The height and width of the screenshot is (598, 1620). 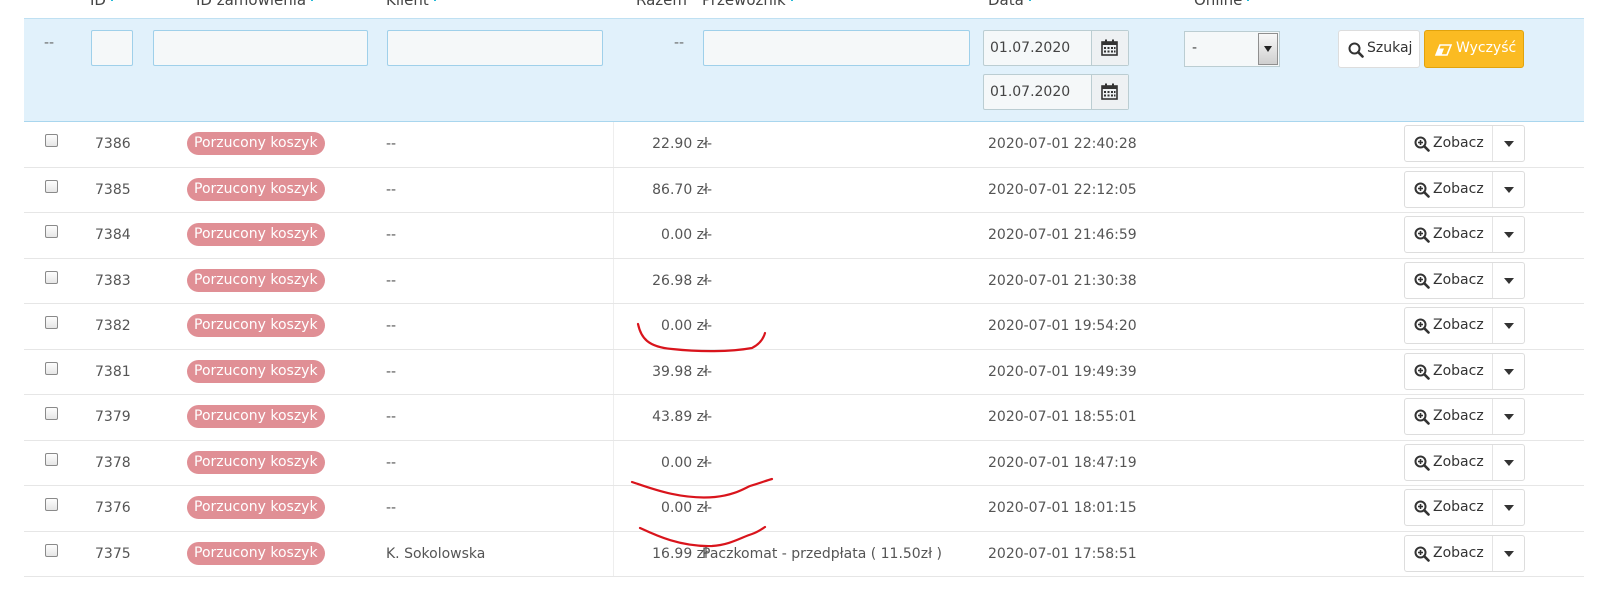 I want to click on column-header-date: Data, so click(x=1012, y=4).